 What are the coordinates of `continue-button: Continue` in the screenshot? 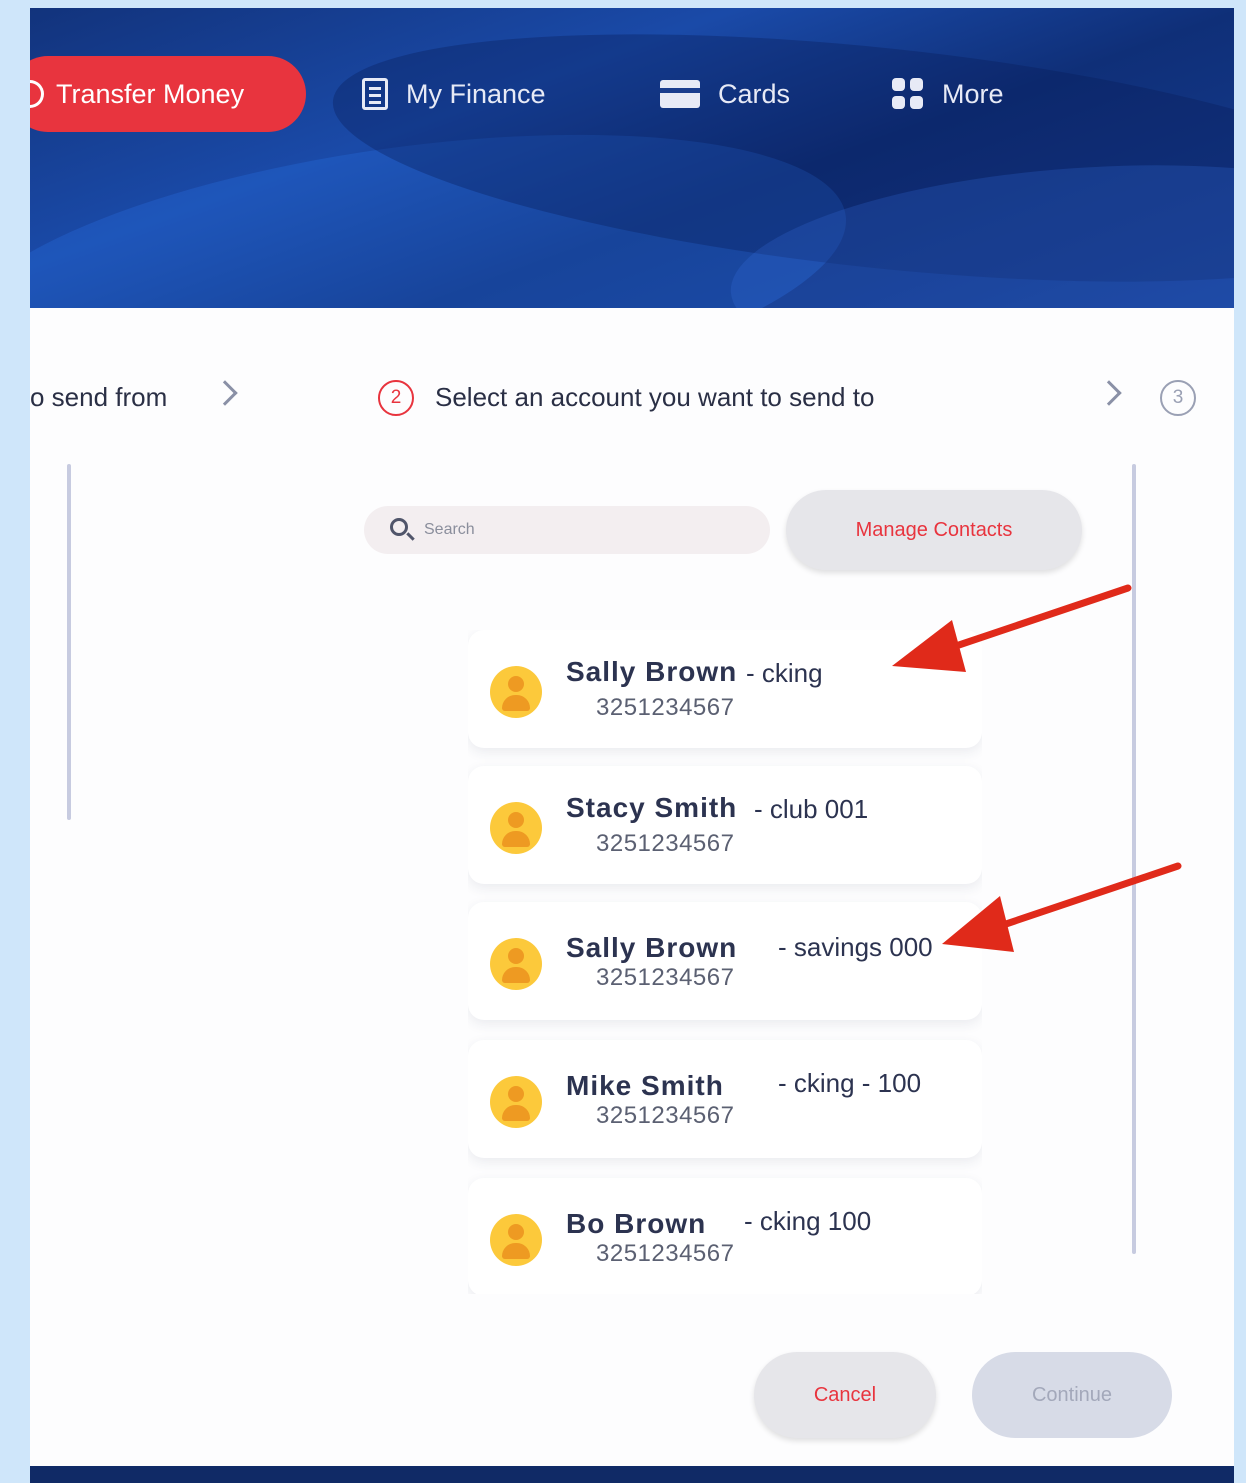 It's located at (1072, 1395).